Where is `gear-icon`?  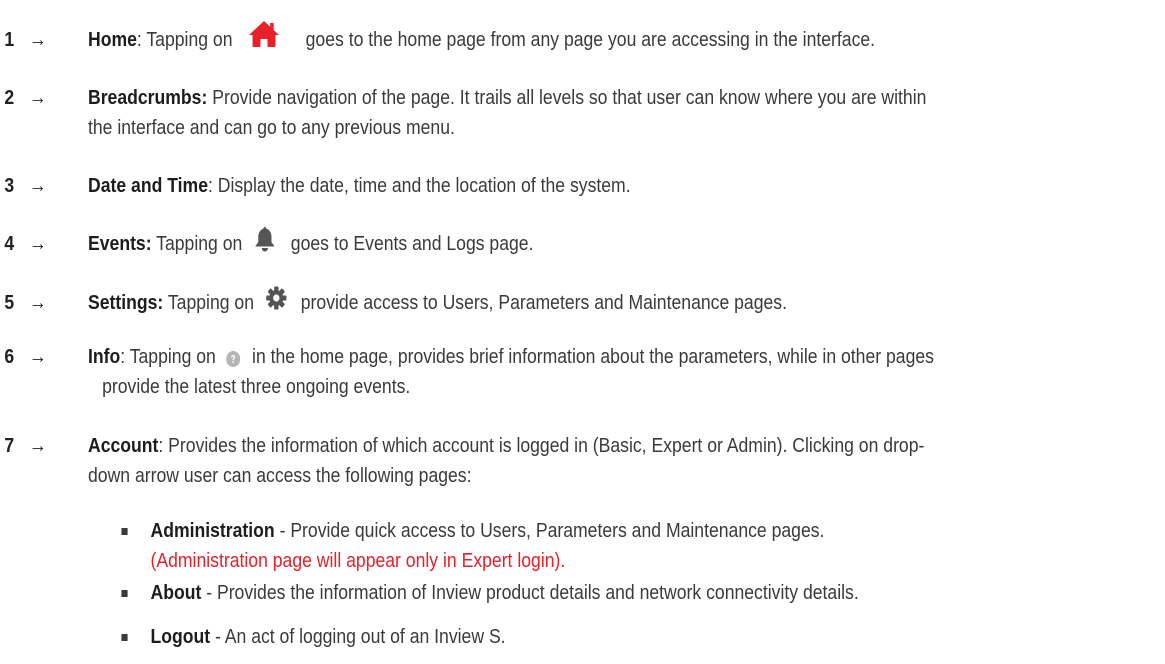
gear-icon is located at coordinates (276, 298).